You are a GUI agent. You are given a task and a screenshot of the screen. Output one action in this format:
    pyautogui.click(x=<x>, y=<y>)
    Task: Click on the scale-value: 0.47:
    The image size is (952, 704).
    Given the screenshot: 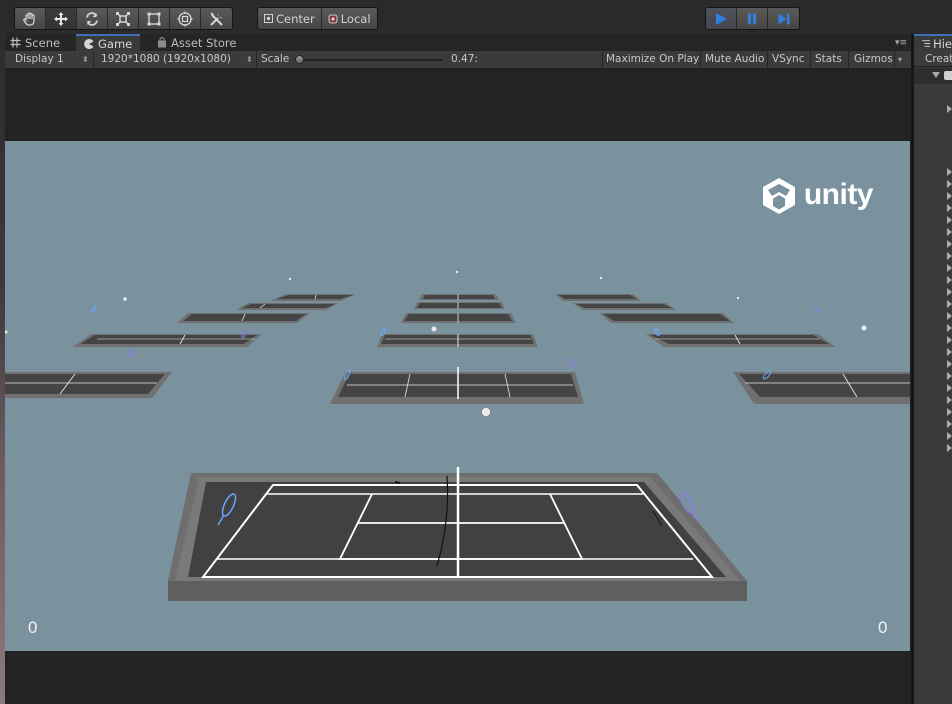 What is the action you would take?
    pyautogui.click(x=464, y=59)
    